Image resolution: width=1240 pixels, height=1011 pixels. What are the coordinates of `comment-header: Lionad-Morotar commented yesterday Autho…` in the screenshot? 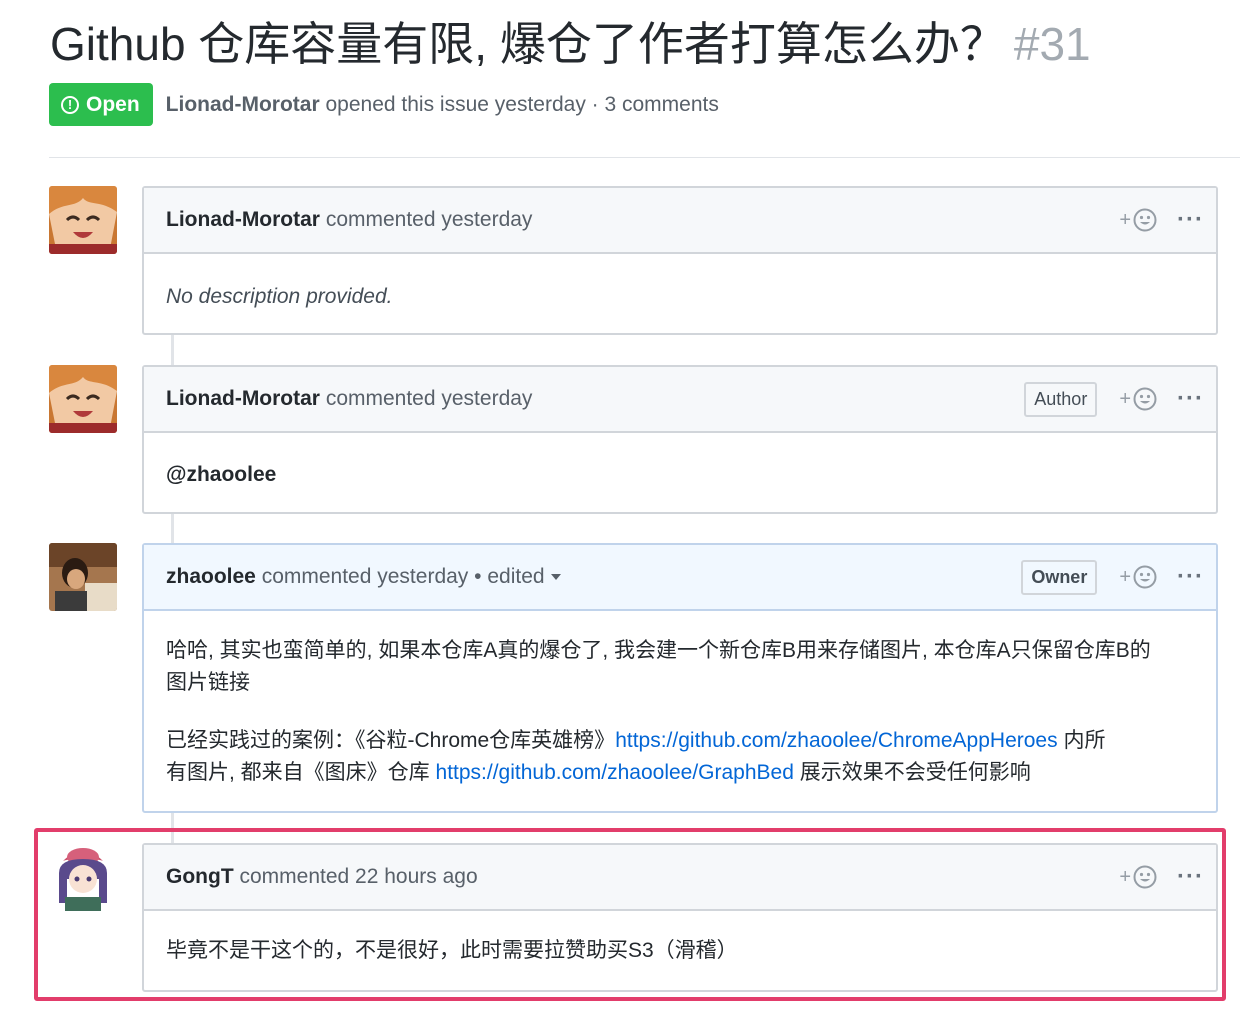 It's located at (680, 400).